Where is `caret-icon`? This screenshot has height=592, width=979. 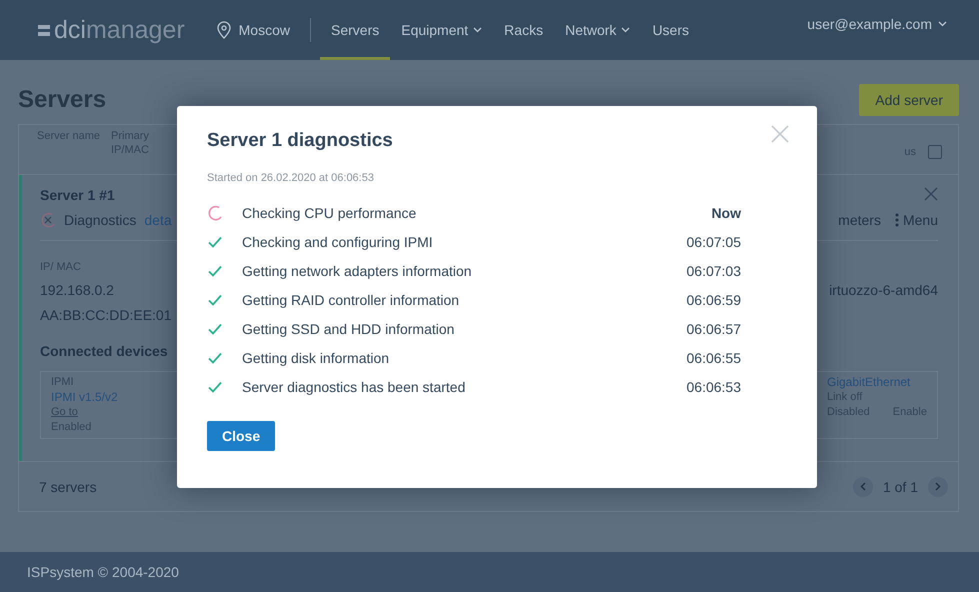 caret-icon is located at coordinates (942, 24).